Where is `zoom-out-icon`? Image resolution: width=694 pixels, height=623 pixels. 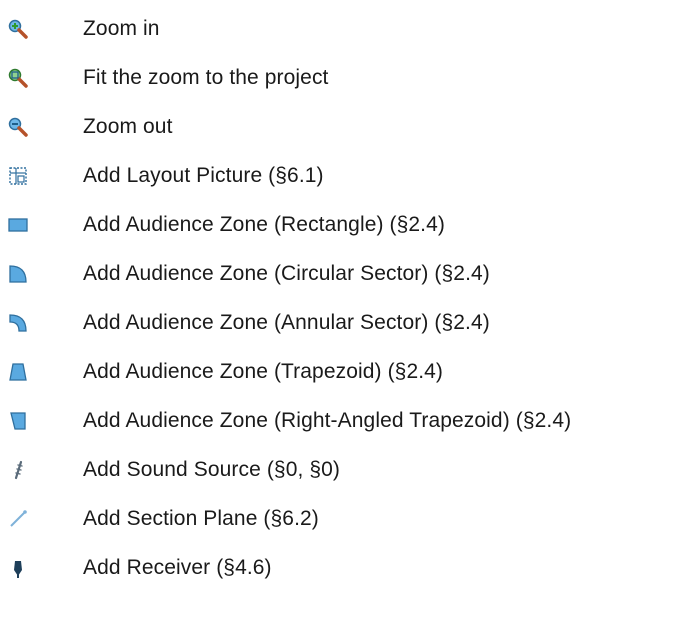
zoom-out-icon is located at coordinates (18, 127).